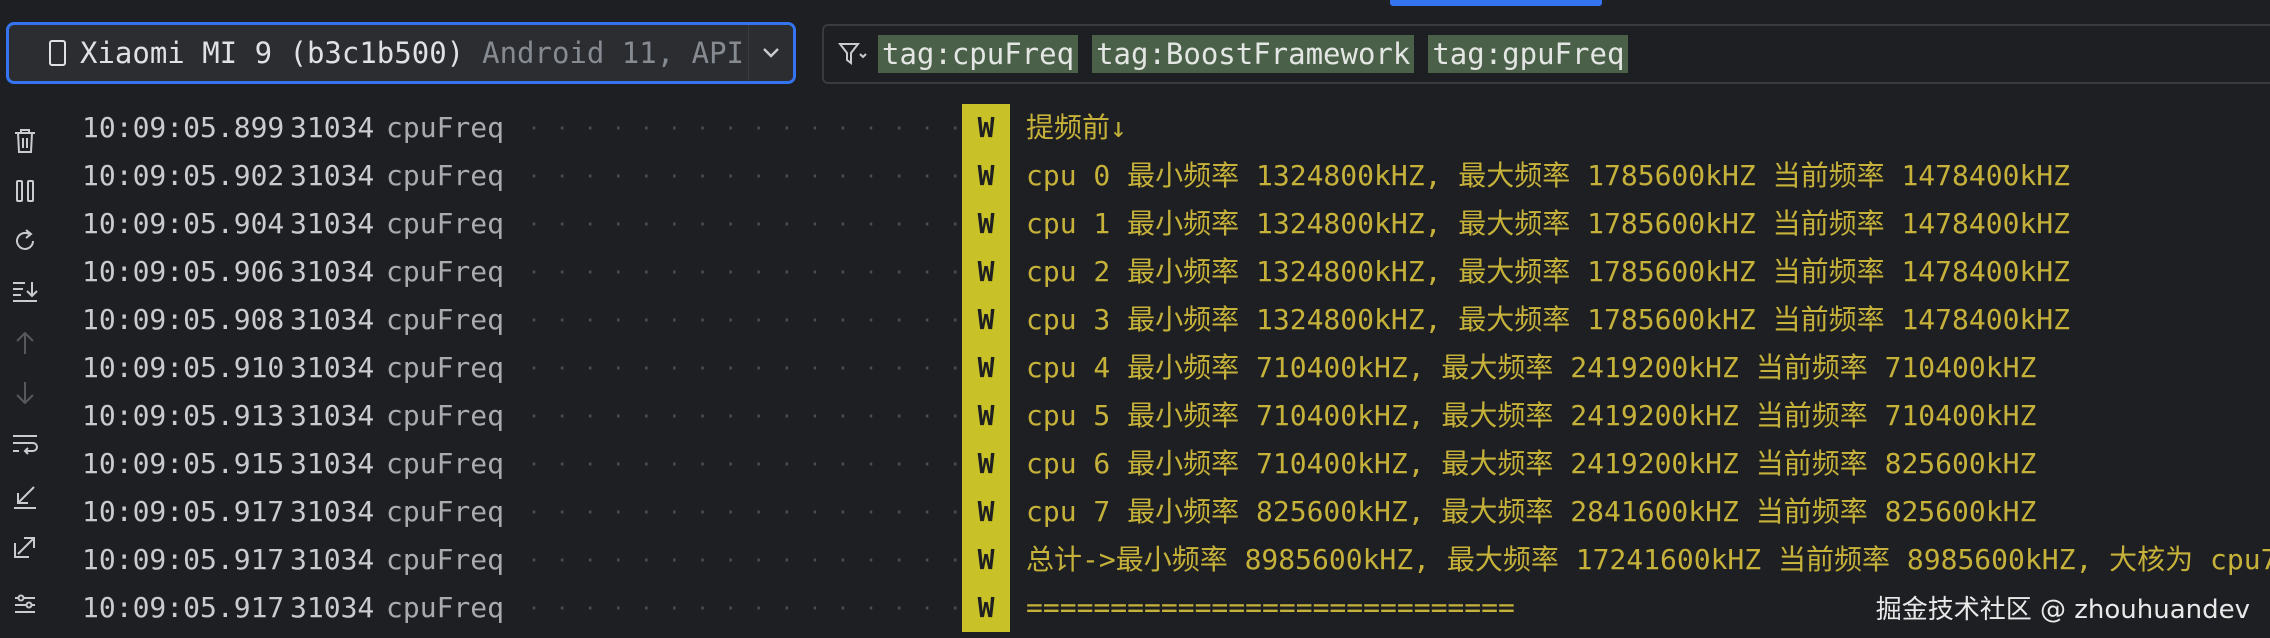 This screenshot has width=2270, height=638. Describe the element at coordinates (25, 343) in the screenshot. I see `up-arrow-icon` at that location.